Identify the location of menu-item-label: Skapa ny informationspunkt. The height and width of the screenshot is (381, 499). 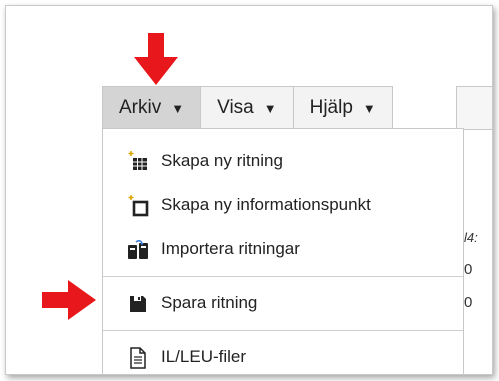
(266, 204).